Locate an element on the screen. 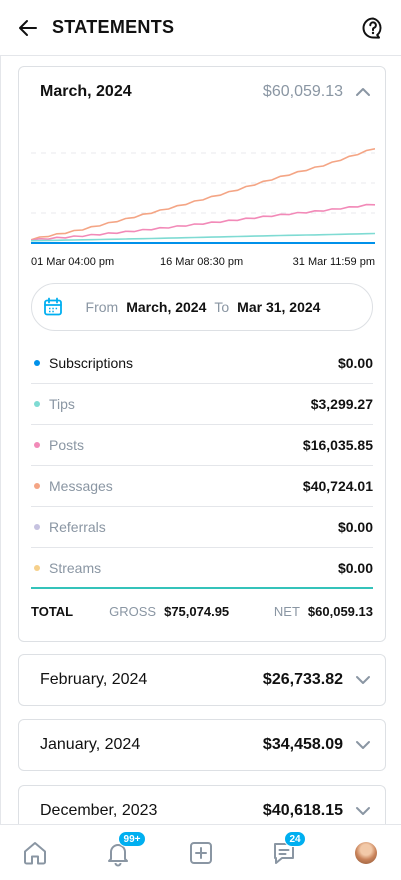 This screenshot has width=401, height=880. statement-row-february: February, 2024 $26,733.82 is located at coordinates (202, 680).